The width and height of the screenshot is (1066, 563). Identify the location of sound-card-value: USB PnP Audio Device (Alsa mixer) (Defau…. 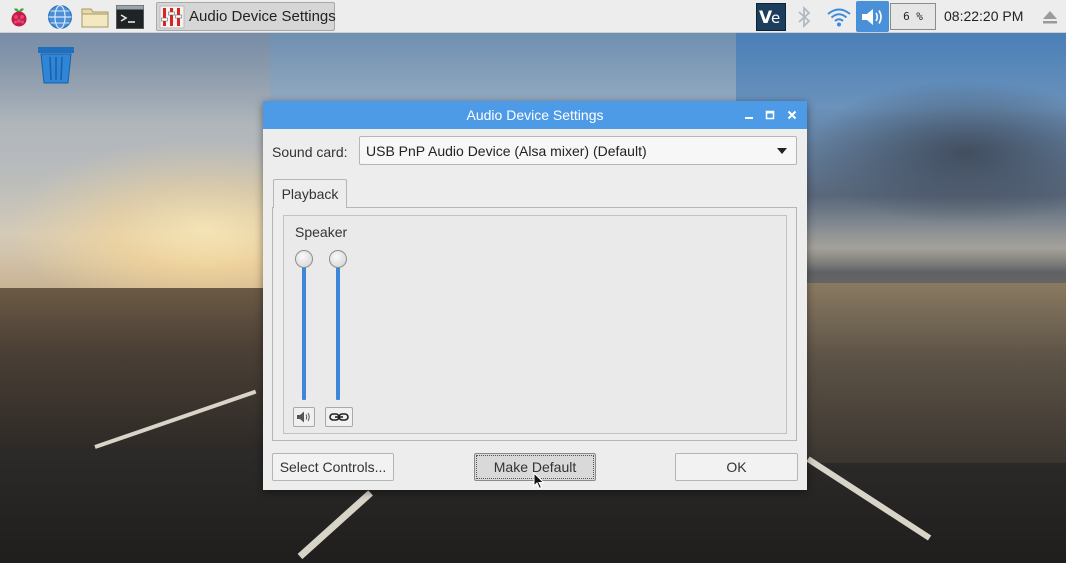
(506, 150).